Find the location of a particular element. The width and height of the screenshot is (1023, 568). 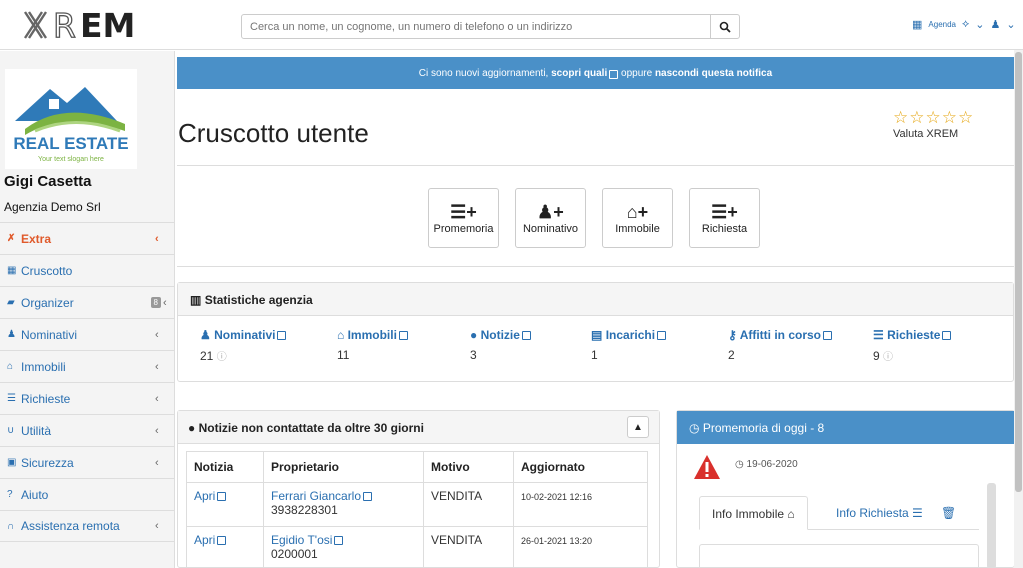

user-icon: ♟ is located at coordinates (996, 24).